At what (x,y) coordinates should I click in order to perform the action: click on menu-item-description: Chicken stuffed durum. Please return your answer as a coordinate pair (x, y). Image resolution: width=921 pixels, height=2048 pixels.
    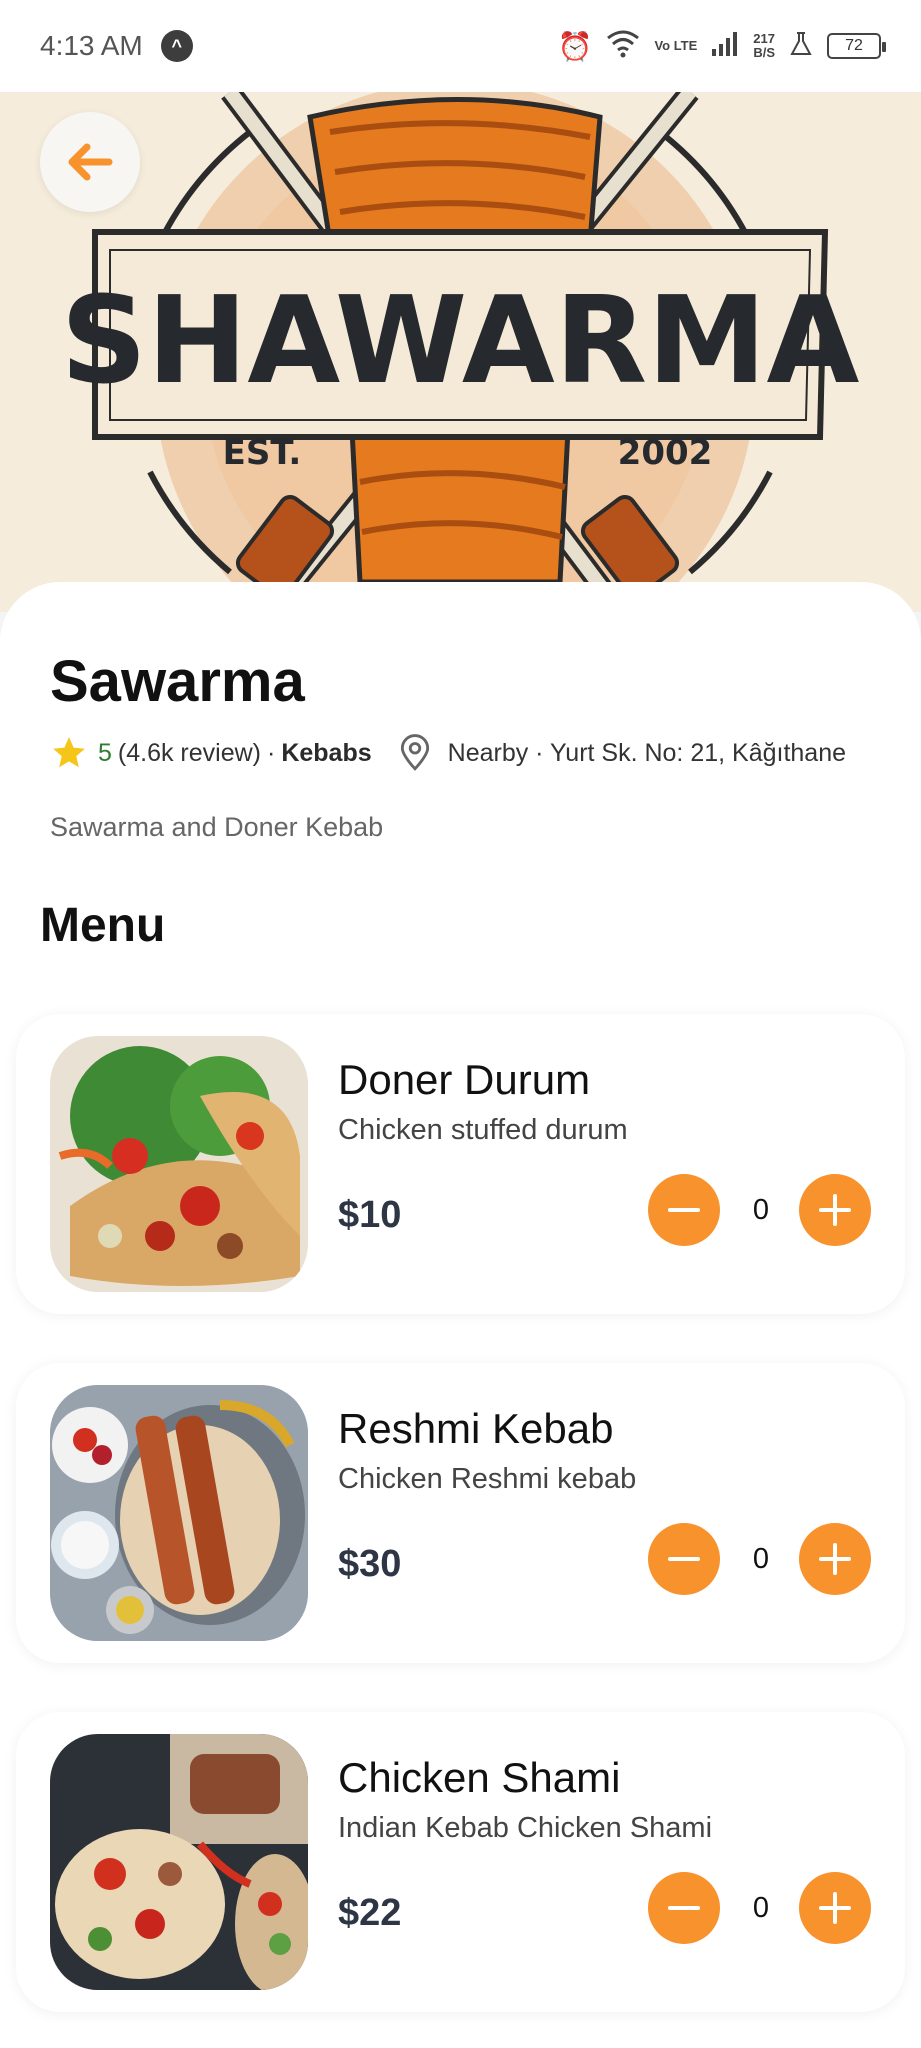
    Looking at the image, I should click on (483, 1130).